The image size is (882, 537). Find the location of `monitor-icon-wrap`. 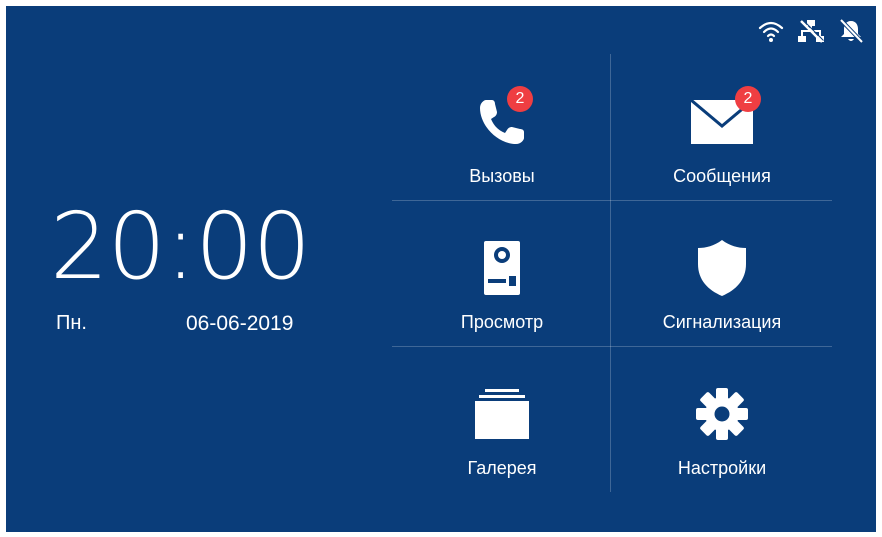

monitor-icon-wrap is located at coordinates (502, 268).